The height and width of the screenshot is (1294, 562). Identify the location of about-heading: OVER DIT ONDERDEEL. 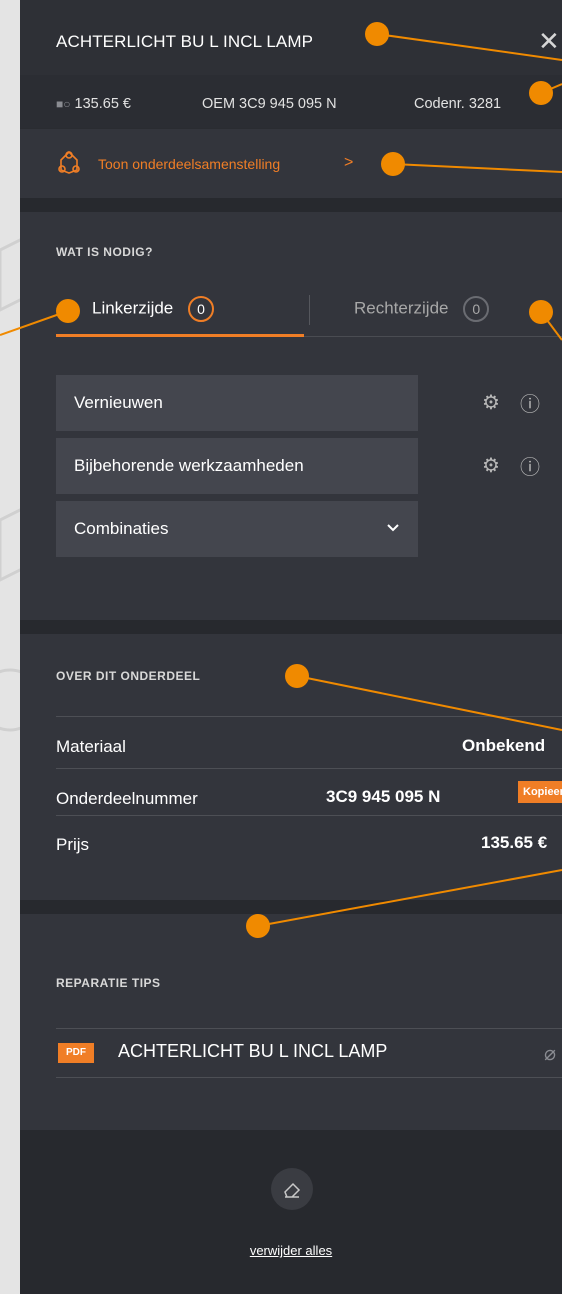
(128, 676).